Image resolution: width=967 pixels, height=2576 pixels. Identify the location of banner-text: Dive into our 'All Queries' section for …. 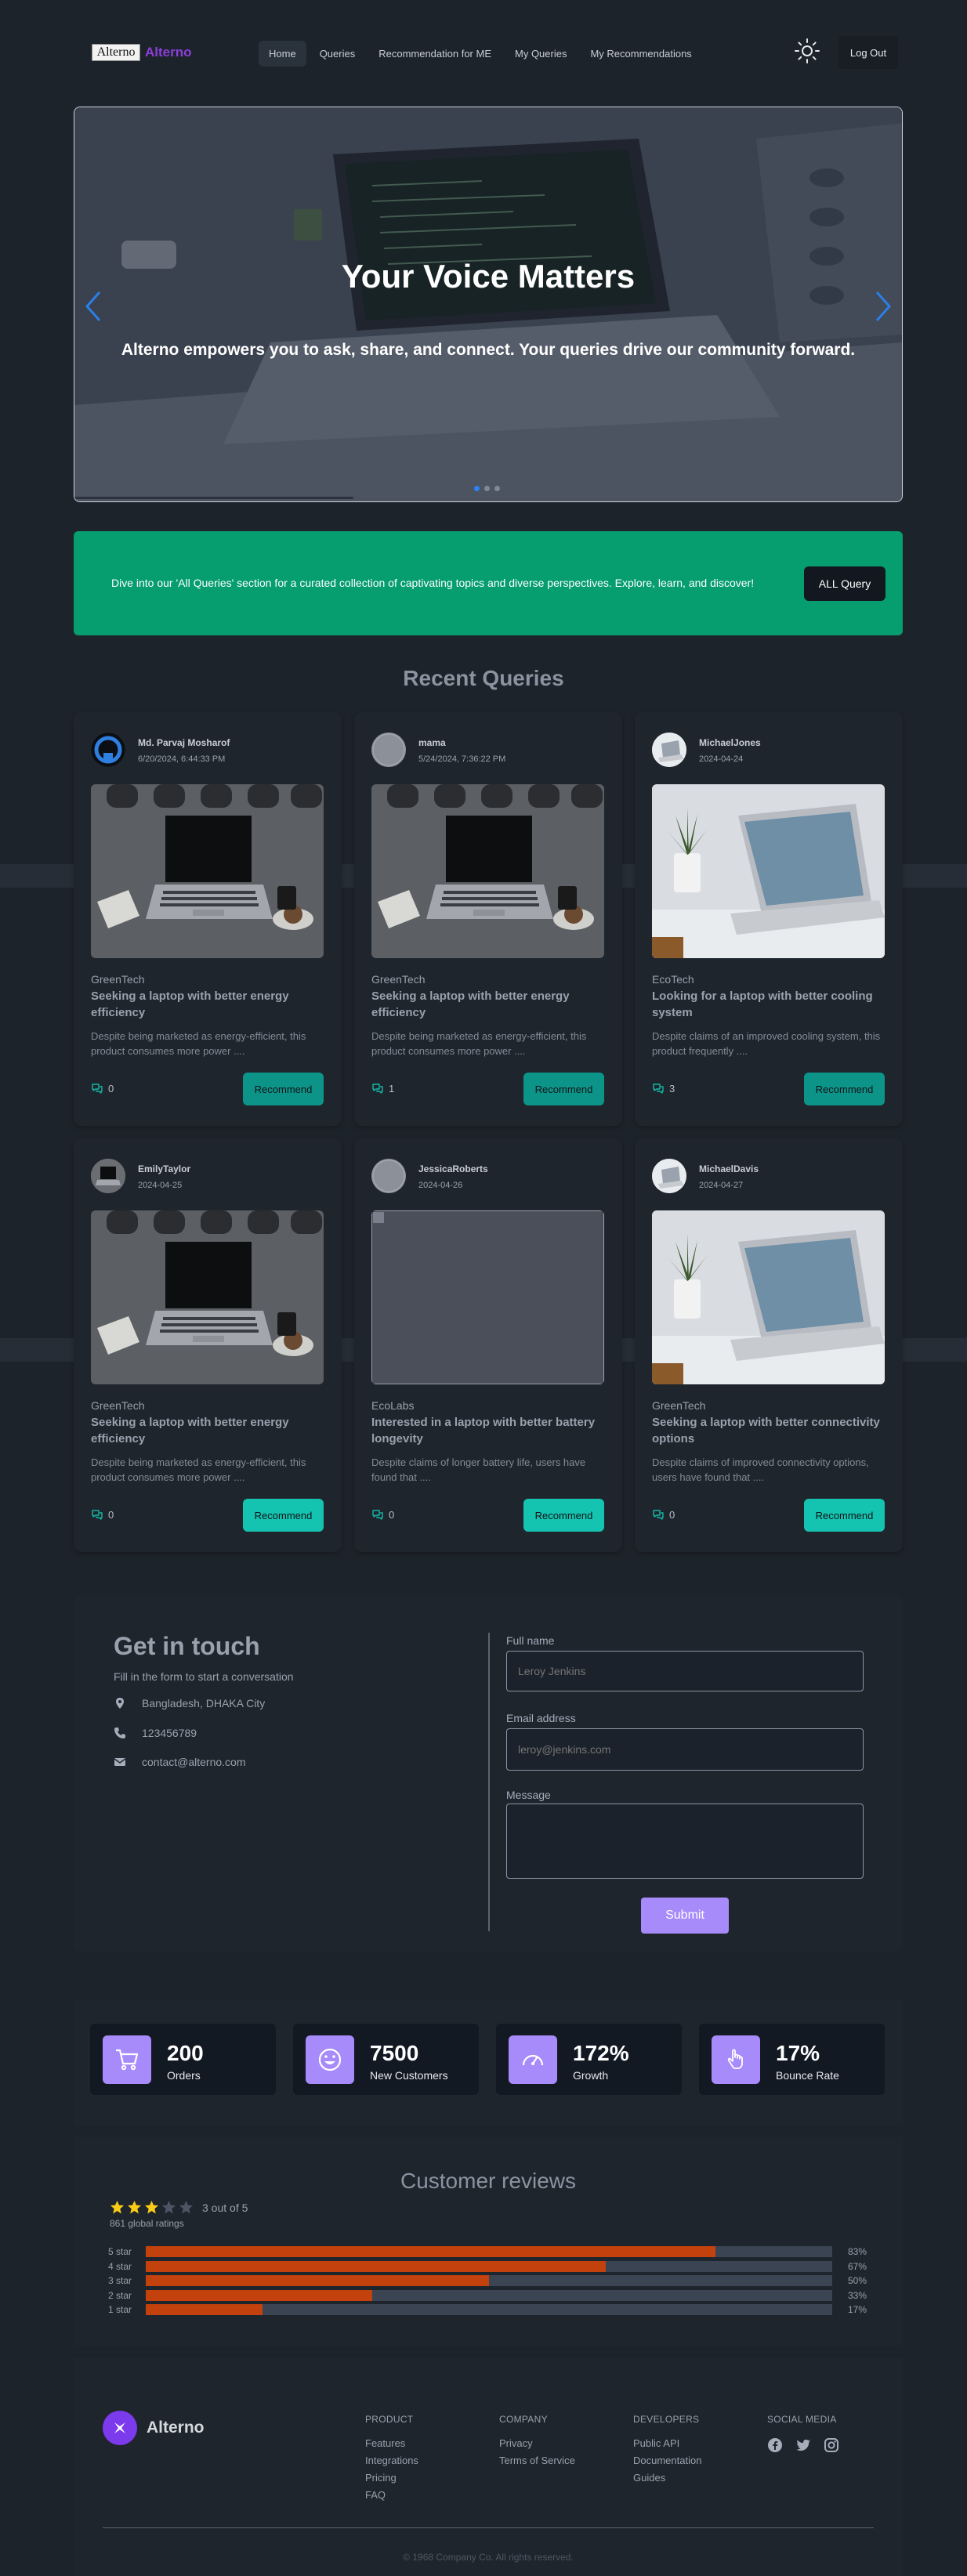
(433, 583).